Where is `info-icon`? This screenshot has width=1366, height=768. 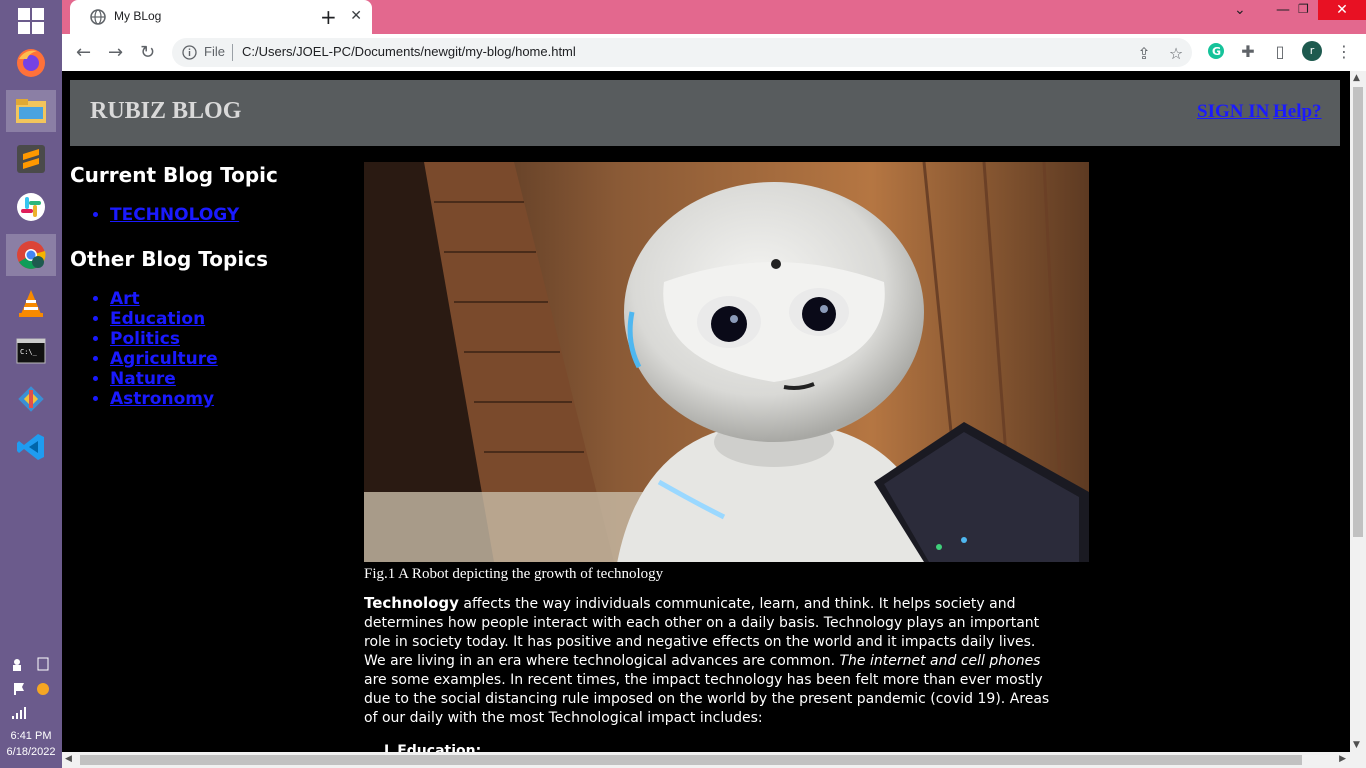
info-icon is located at coordinates (189, 52).